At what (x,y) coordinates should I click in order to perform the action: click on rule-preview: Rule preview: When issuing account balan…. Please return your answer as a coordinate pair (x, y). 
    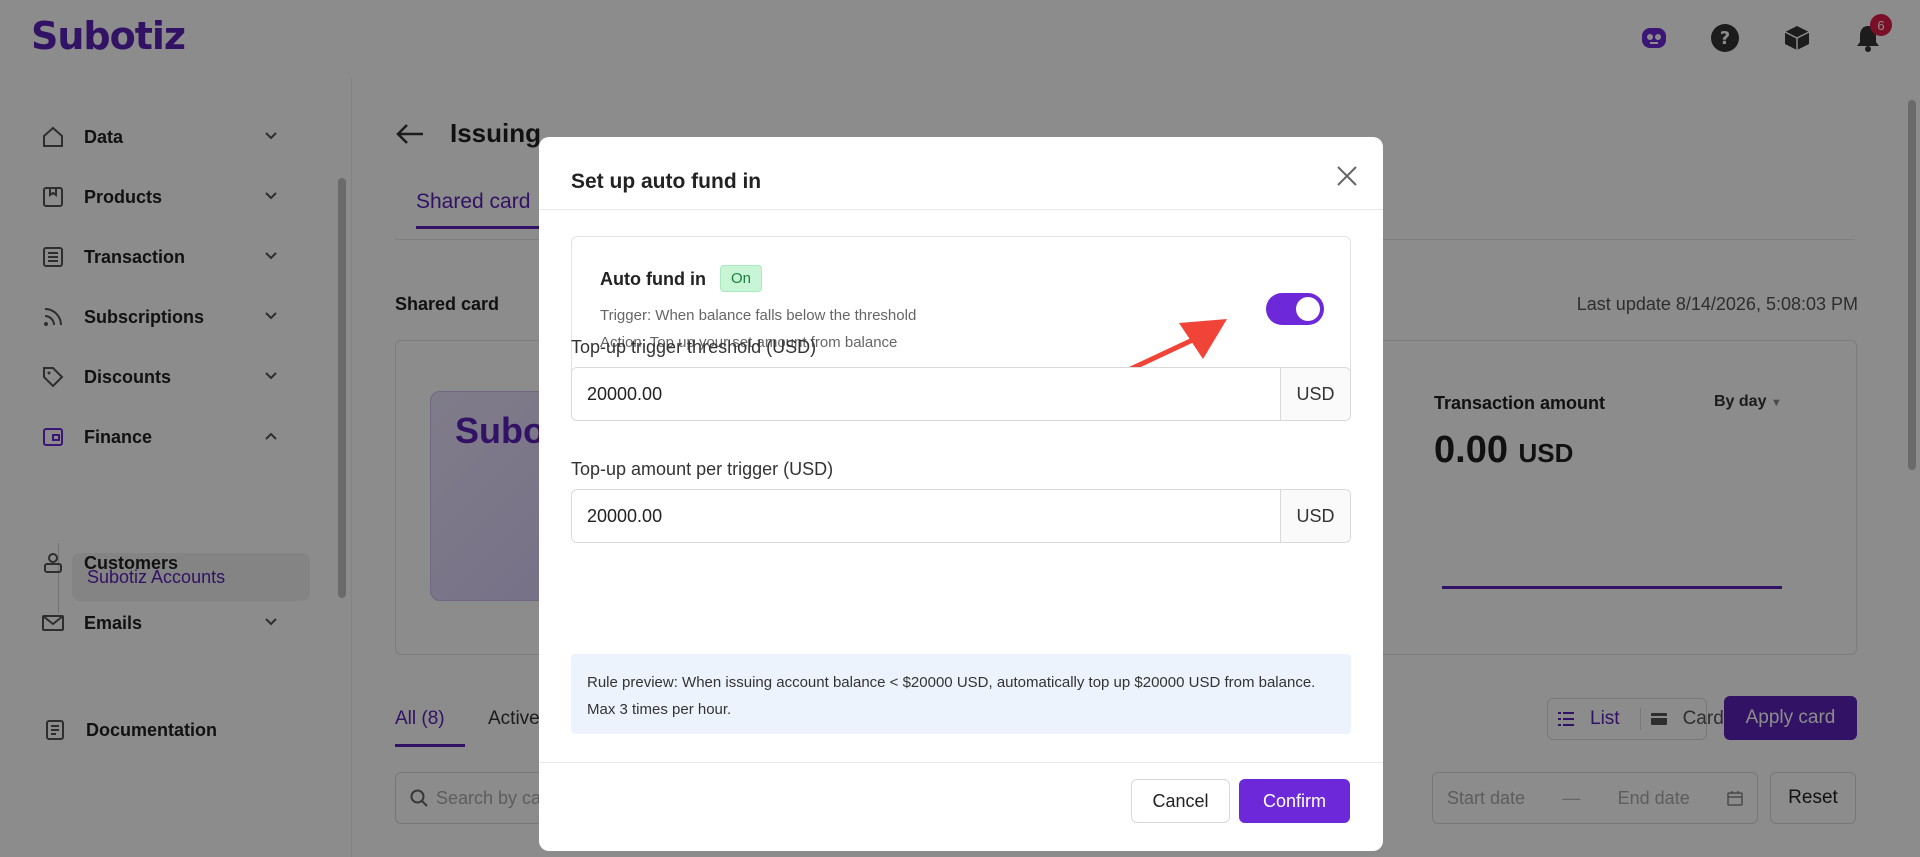
    Looking at the image, I should click on (961, 694).